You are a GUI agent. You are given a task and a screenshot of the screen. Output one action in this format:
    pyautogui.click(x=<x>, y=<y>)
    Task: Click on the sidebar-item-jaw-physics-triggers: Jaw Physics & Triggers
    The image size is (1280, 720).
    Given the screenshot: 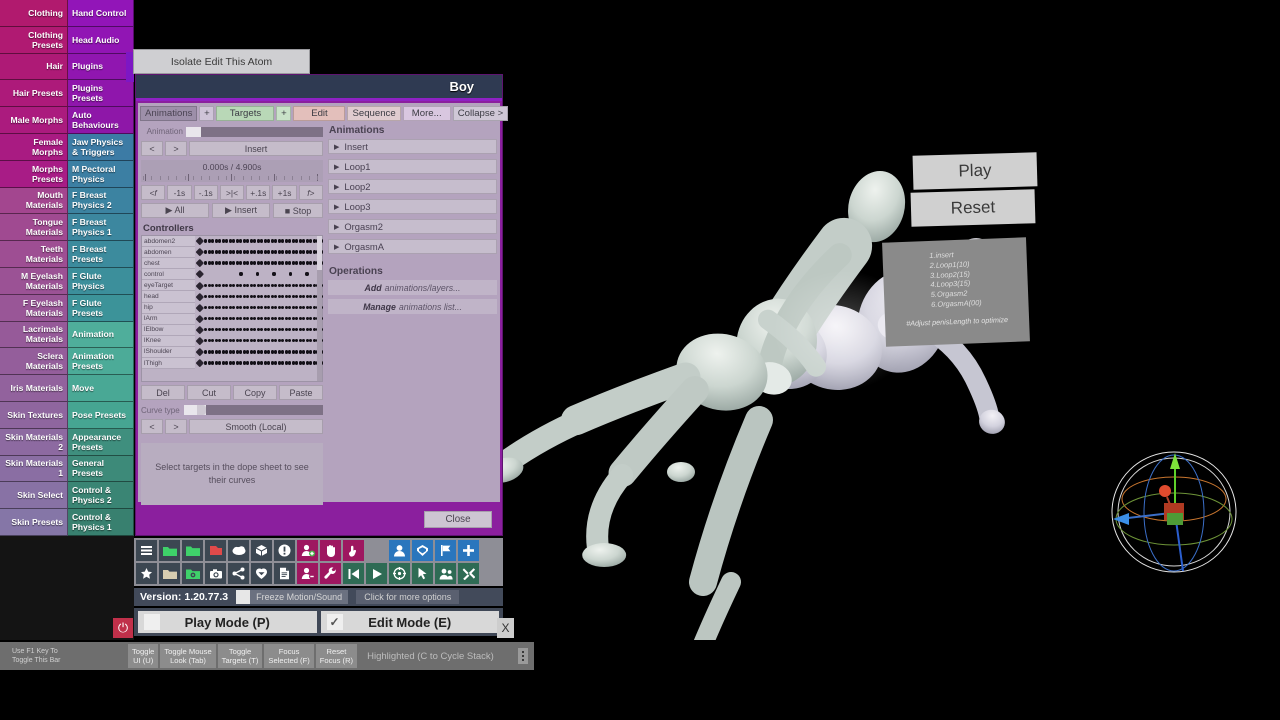 What is the action you would take?
    pyautogui.click(x=101, y=147)
    